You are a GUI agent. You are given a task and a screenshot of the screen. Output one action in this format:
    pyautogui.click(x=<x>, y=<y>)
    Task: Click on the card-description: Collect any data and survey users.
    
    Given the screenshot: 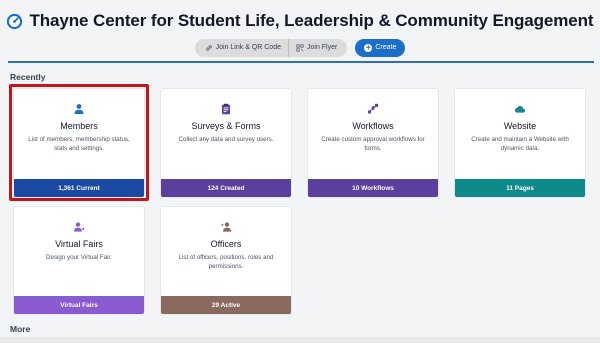 What is the action you would take?
    pyautogui.click(x=226, y=139)
    